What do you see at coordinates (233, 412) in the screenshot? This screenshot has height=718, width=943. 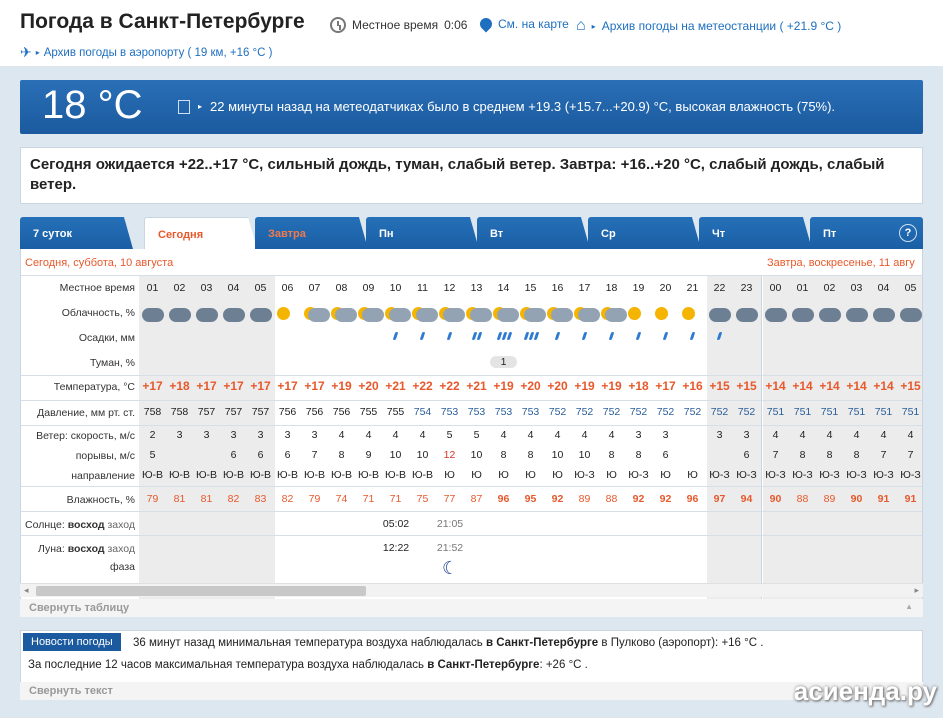 I see `pressure-cell: 757` at bounding box center [233, 412].